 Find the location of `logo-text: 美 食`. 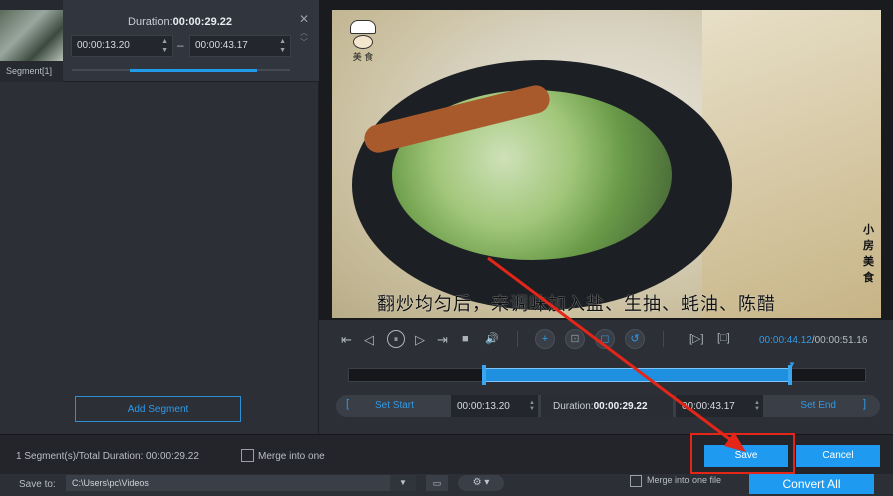

logo-text: 美 食 is located at coordinates (363, 57).